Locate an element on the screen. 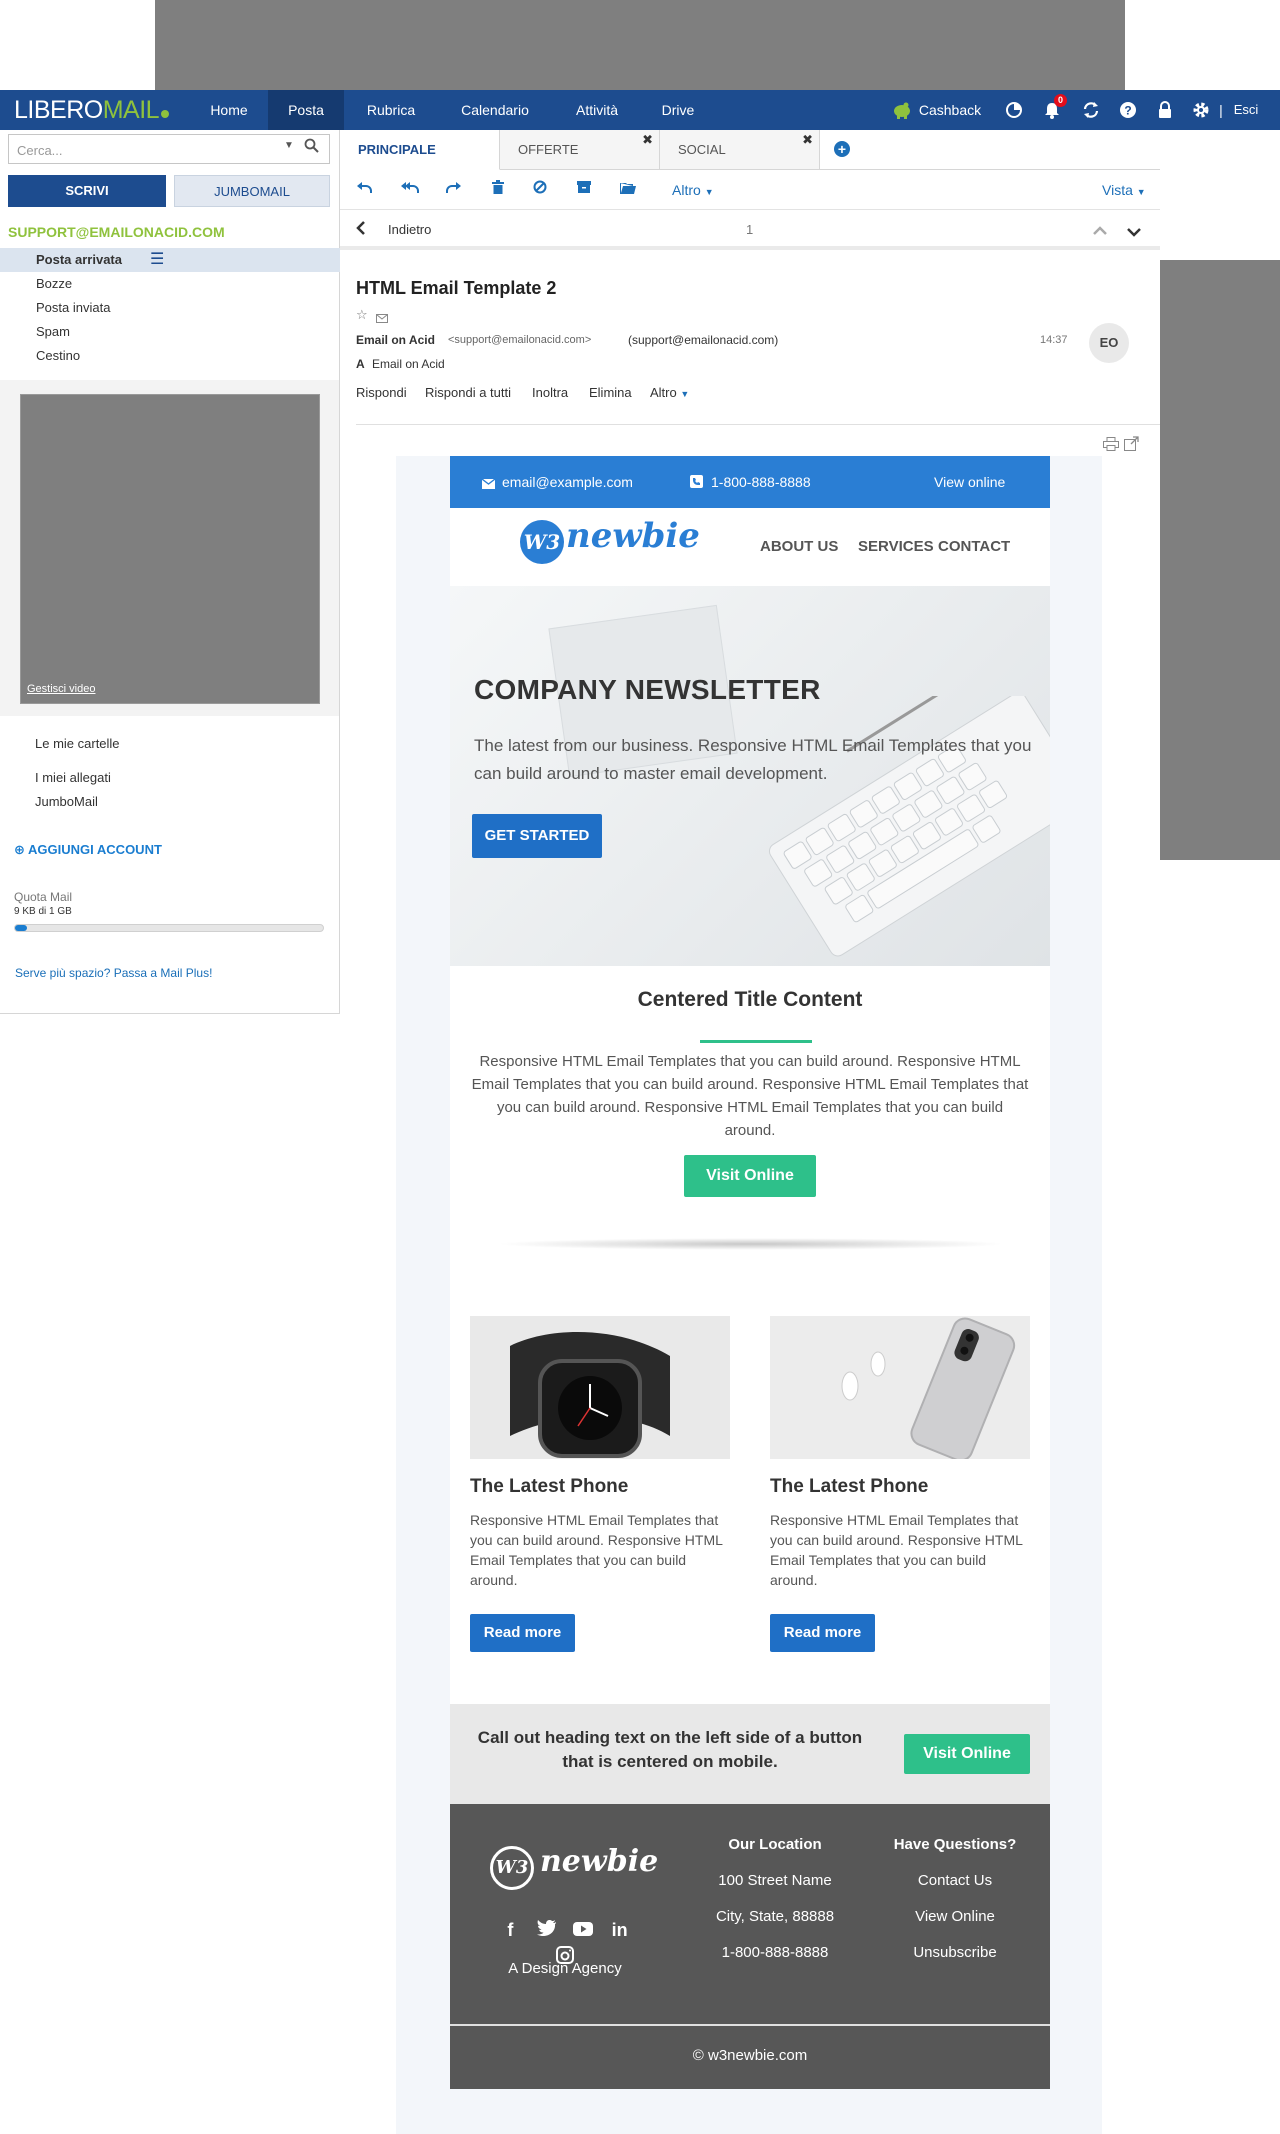 The image size is (1280, 2134). view-online-link: View online is located at coordinates (969, 482).